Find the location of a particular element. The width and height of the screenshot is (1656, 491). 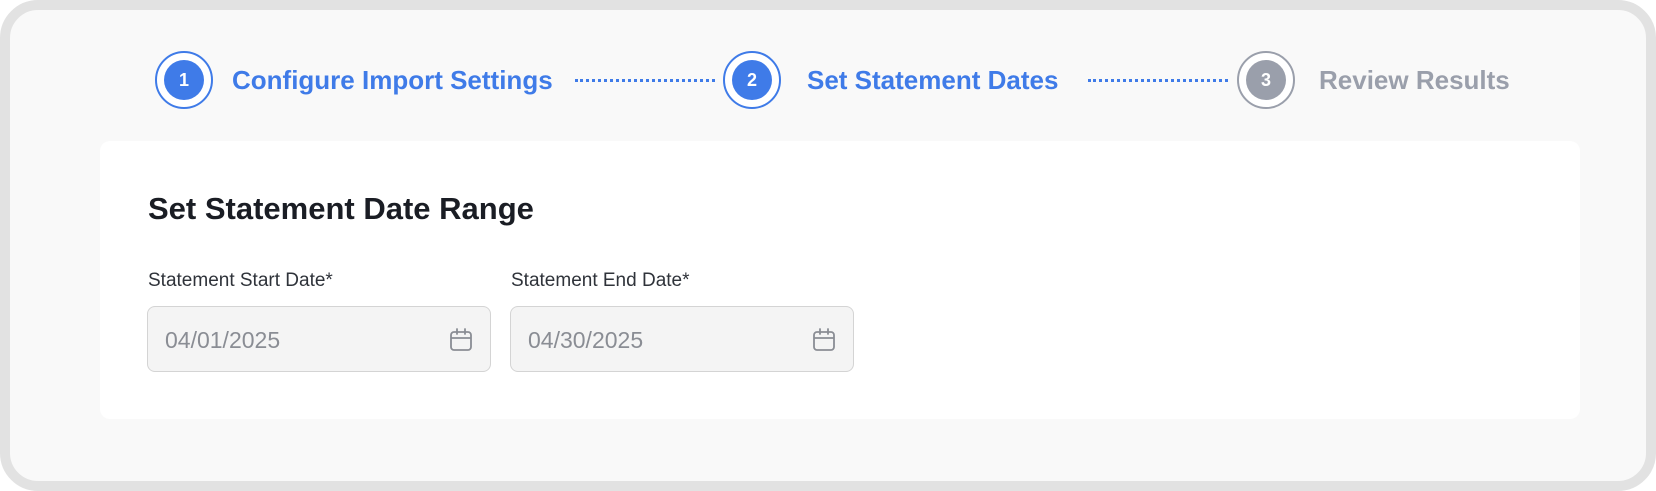

step-2-label: Set Statement Dates is located at coordinates (932, 80).